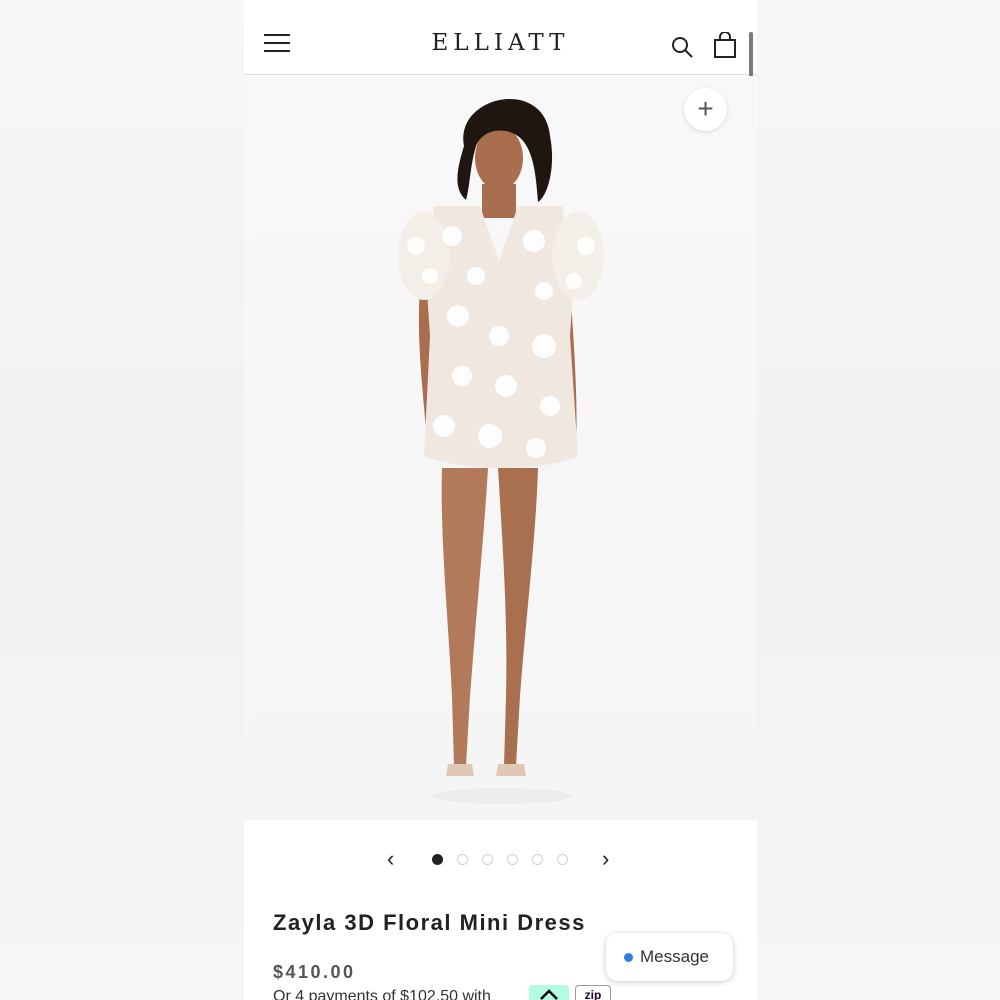 Image resolution: width=1000 pixels, height=1000 pixels. What do you see at coordinates (682, 47) in the screenshot?
I see `search-icon` at bounding box center [682, 47].